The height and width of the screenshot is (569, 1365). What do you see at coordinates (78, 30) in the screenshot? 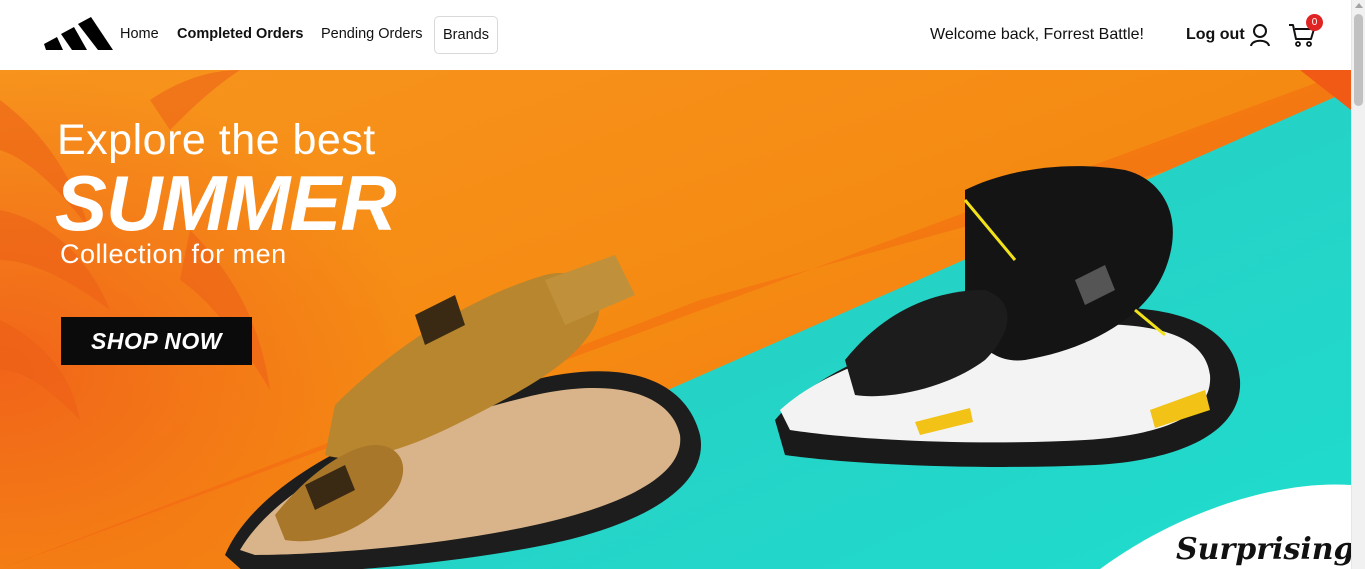
I see `adidas-stripes-logo` at bounding box center [78, 30].